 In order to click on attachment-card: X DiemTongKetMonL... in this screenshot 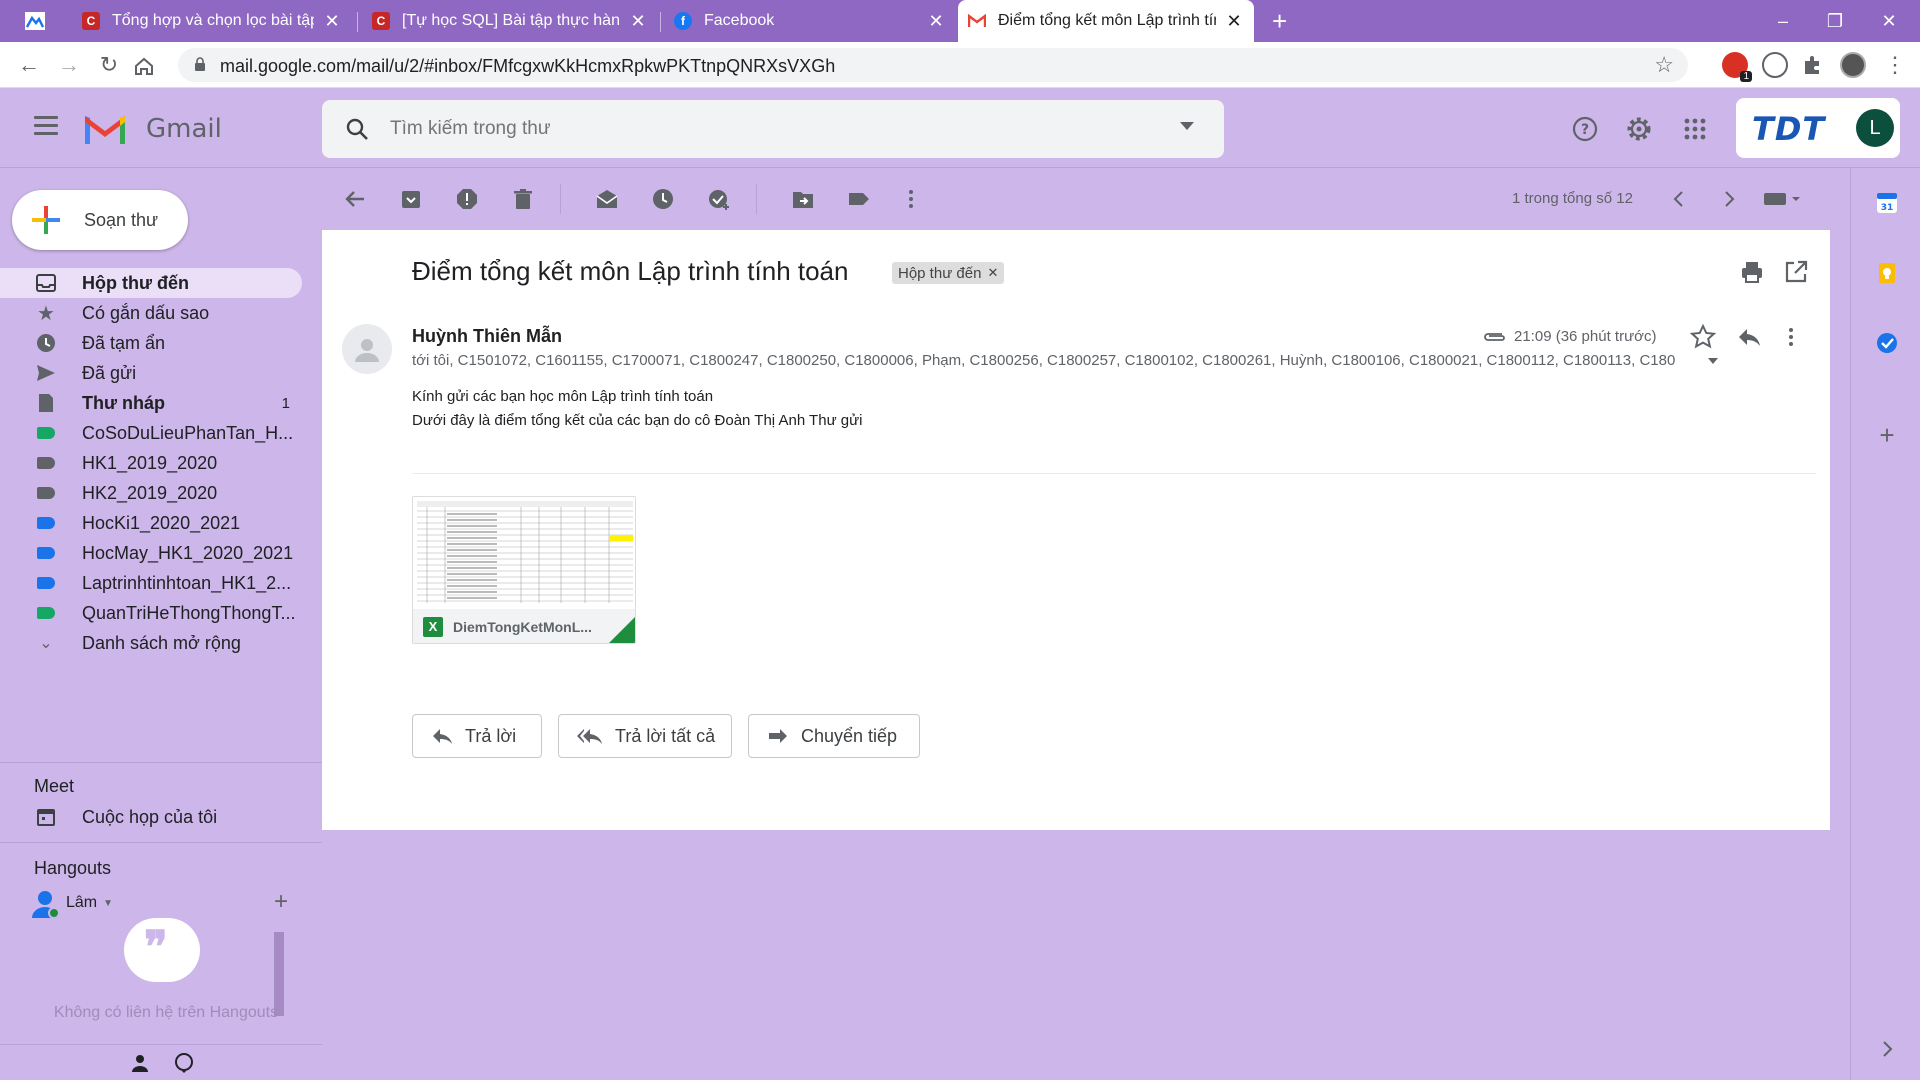, I will do `click(524, 570)`.